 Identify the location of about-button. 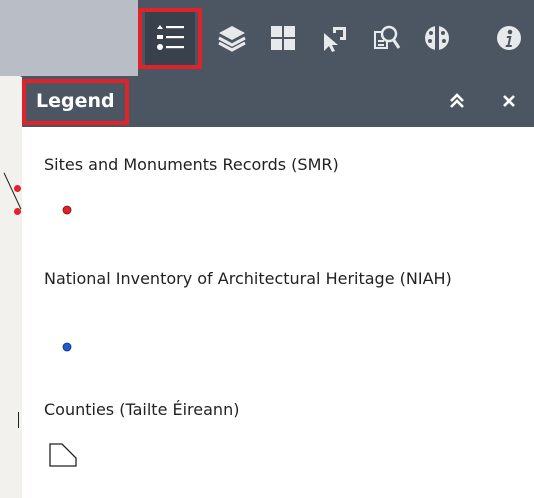
(509, 38).